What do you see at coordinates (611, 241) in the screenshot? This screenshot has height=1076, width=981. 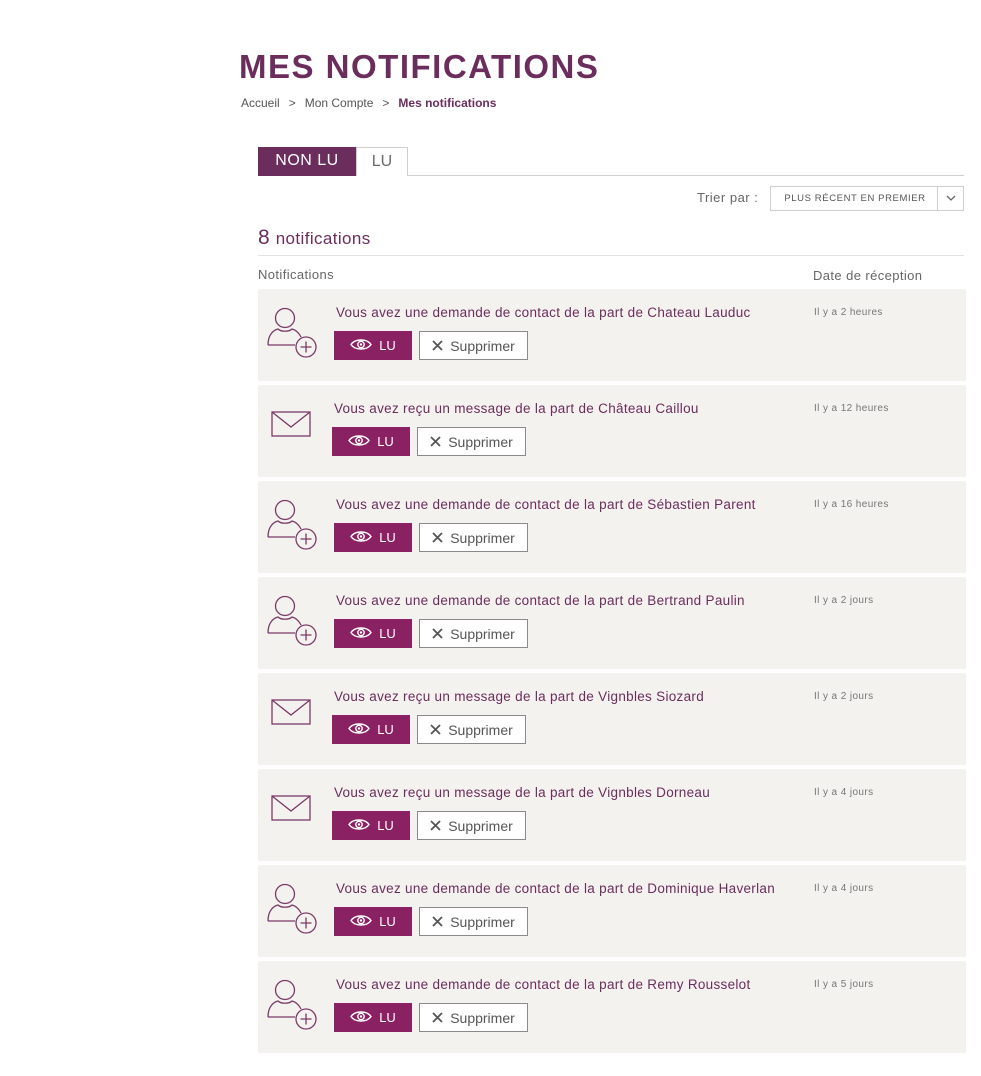 I see `notification-count: 8 notifications` at bounding box center [611, 241].